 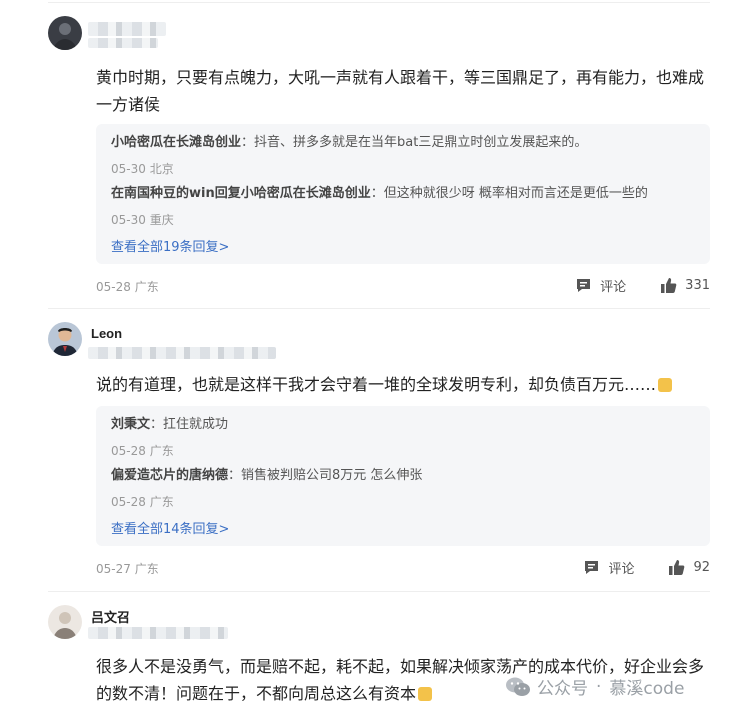 I want to click on reply-text: 但这种就很少呀 概率相对而言还是更低一些的, so click(x=515, y=193).